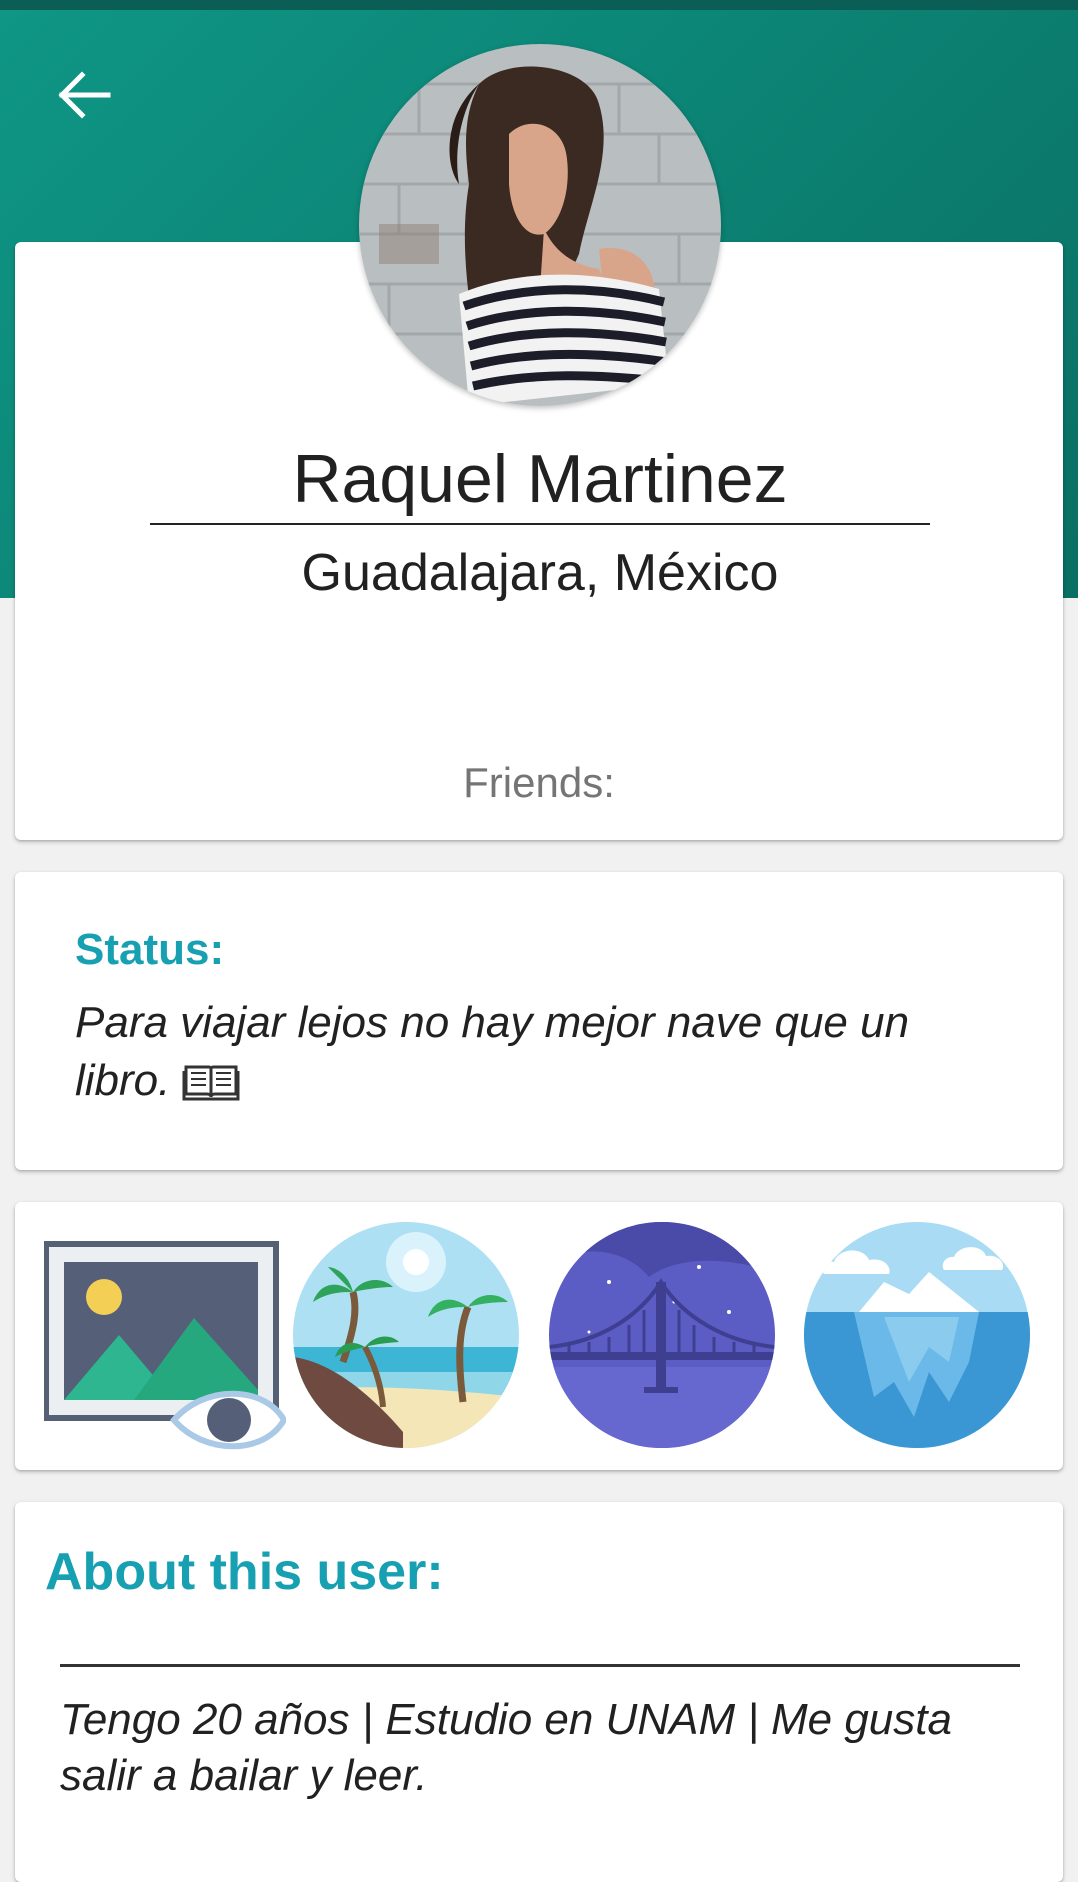 The height and width of the screenshot is (1882, 1078). I want to click on image-preview-icon, so click(165, 1345).